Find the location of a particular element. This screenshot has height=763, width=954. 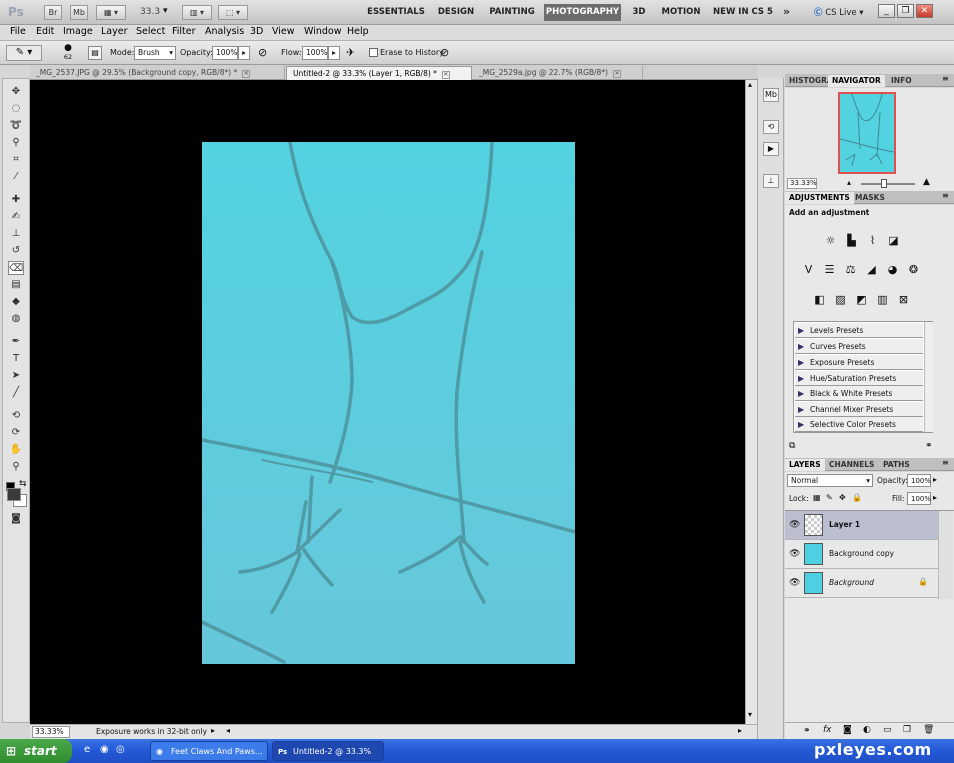

start-button: ⊞ start is located at coordinates (36, 751).